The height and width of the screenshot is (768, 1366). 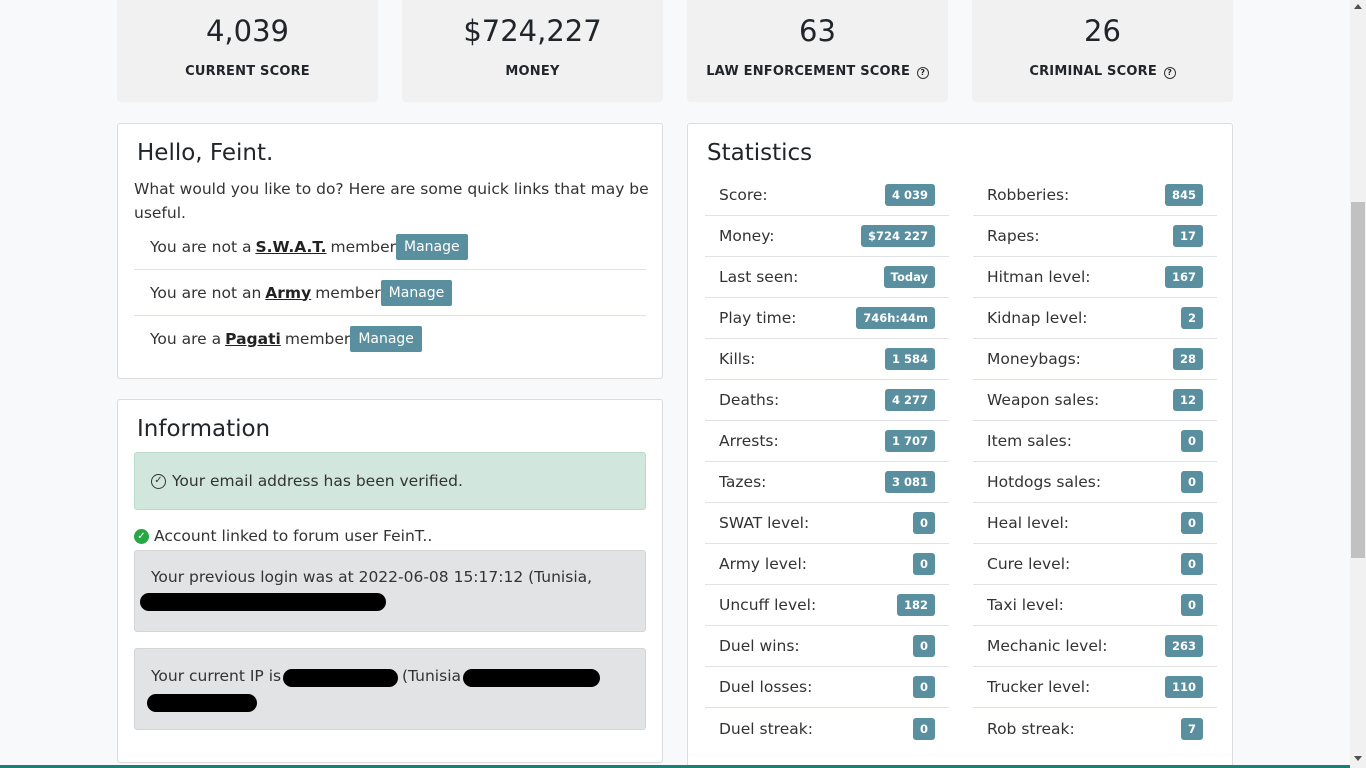 I want to click on forum-linked-status: ✓ Account linked to forum user FeinT.., so click(x=283, y=536).